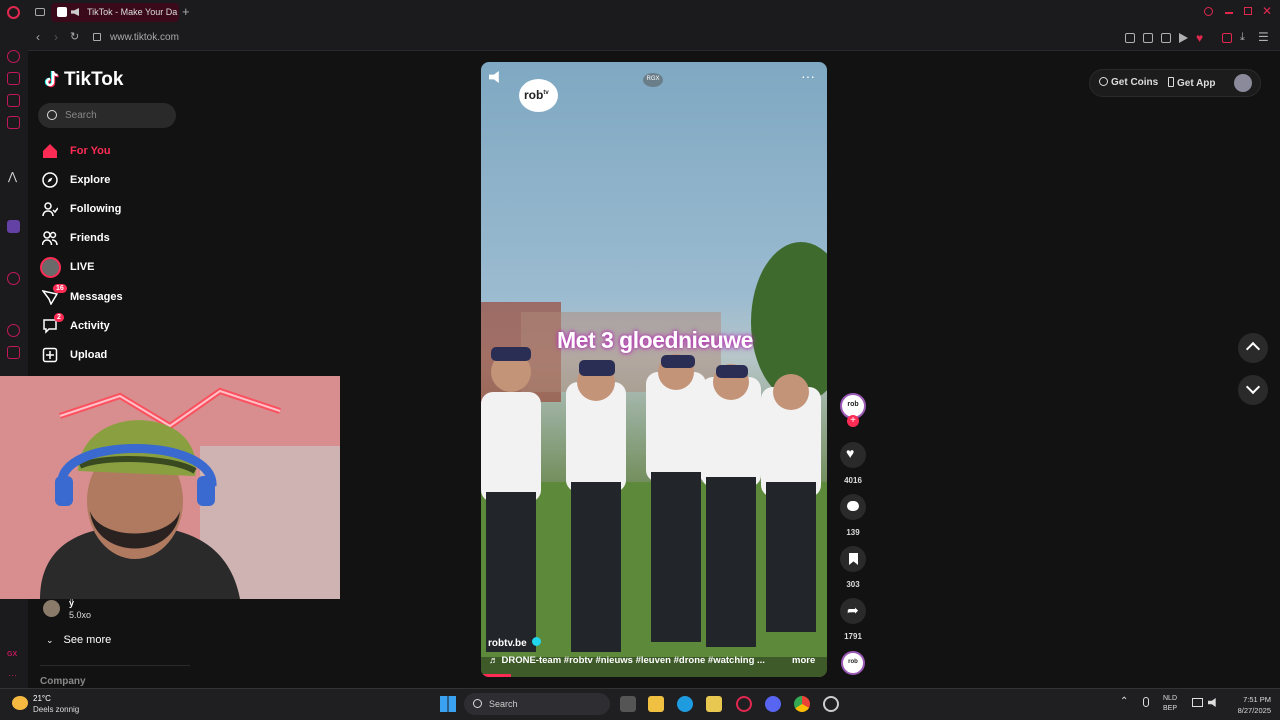 This screenshot has width=1280, height=720. Describe the element at coordinates (1197, 702) in the screenshot. I see `network-icon` at that location.